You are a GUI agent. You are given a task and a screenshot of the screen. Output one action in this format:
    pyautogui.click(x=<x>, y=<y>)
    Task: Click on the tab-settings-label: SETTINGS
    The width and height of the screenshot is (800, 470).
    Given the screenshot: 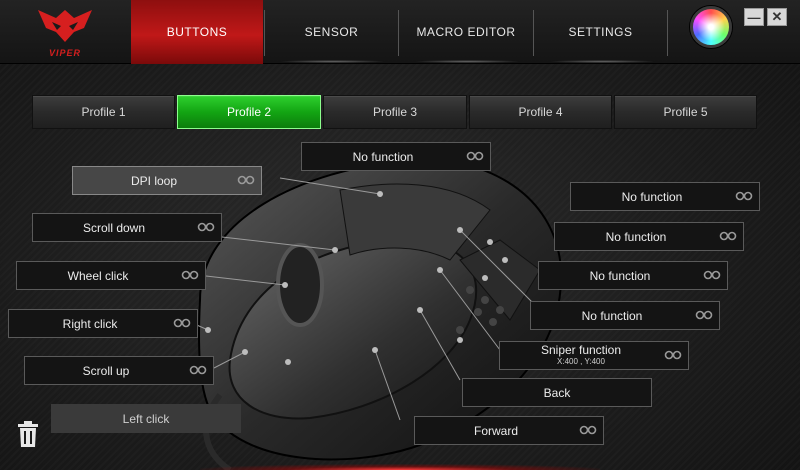 What is the action you would take?
    pyautogui.click(x=600, y=32)
    